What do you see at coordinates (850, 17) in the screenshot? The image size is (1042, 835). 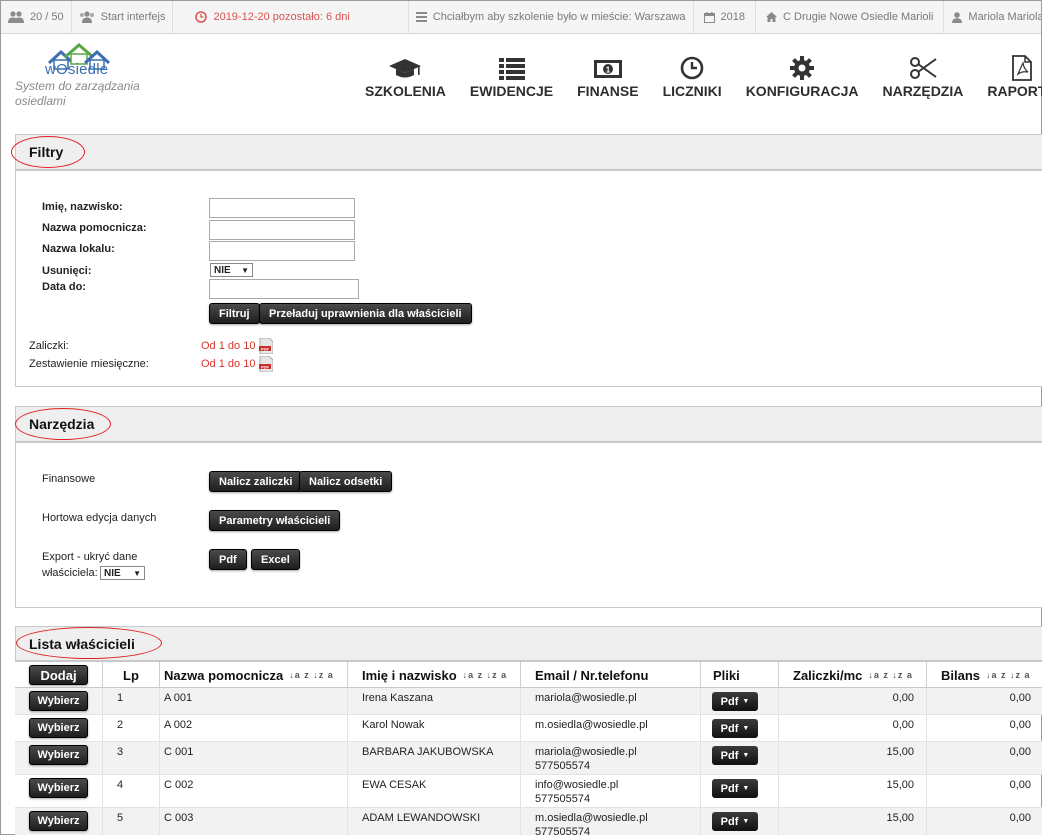 I see `community-selector: C Drugie Nowe Osiedle Marioli` at bounding box center [850, 17].